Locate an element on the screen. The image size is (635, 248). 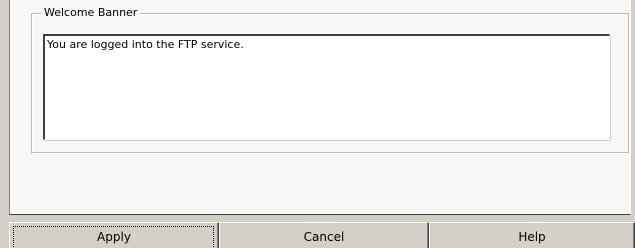
welcome-banner-label: Welcome Banner is located at coordinates (91, 13).